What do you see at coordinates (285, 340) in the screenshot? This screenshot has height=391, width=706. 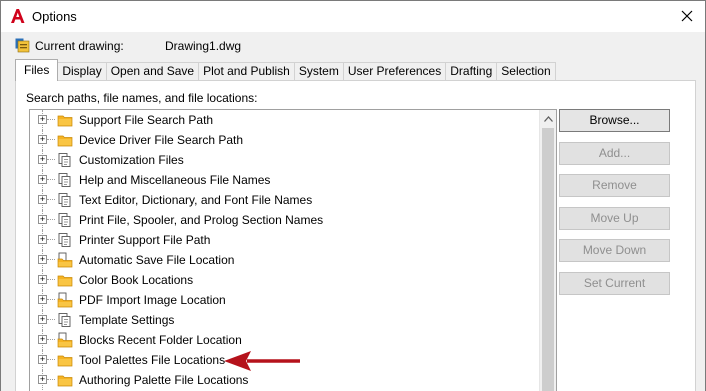 I see `tree-item: + Blocks Recent Folder Location` at bounding box center [285, 340].